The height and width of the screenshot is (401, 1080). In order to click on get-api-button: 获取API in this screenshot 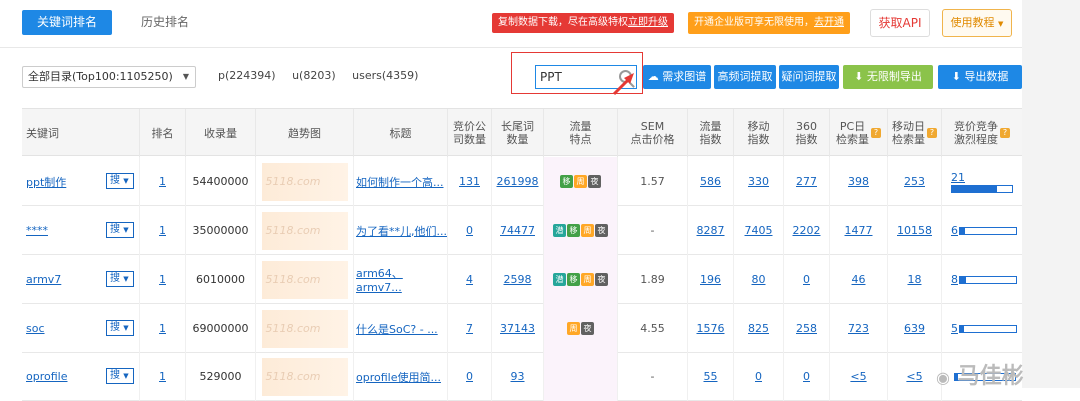, I will do `click(900, 23)`.